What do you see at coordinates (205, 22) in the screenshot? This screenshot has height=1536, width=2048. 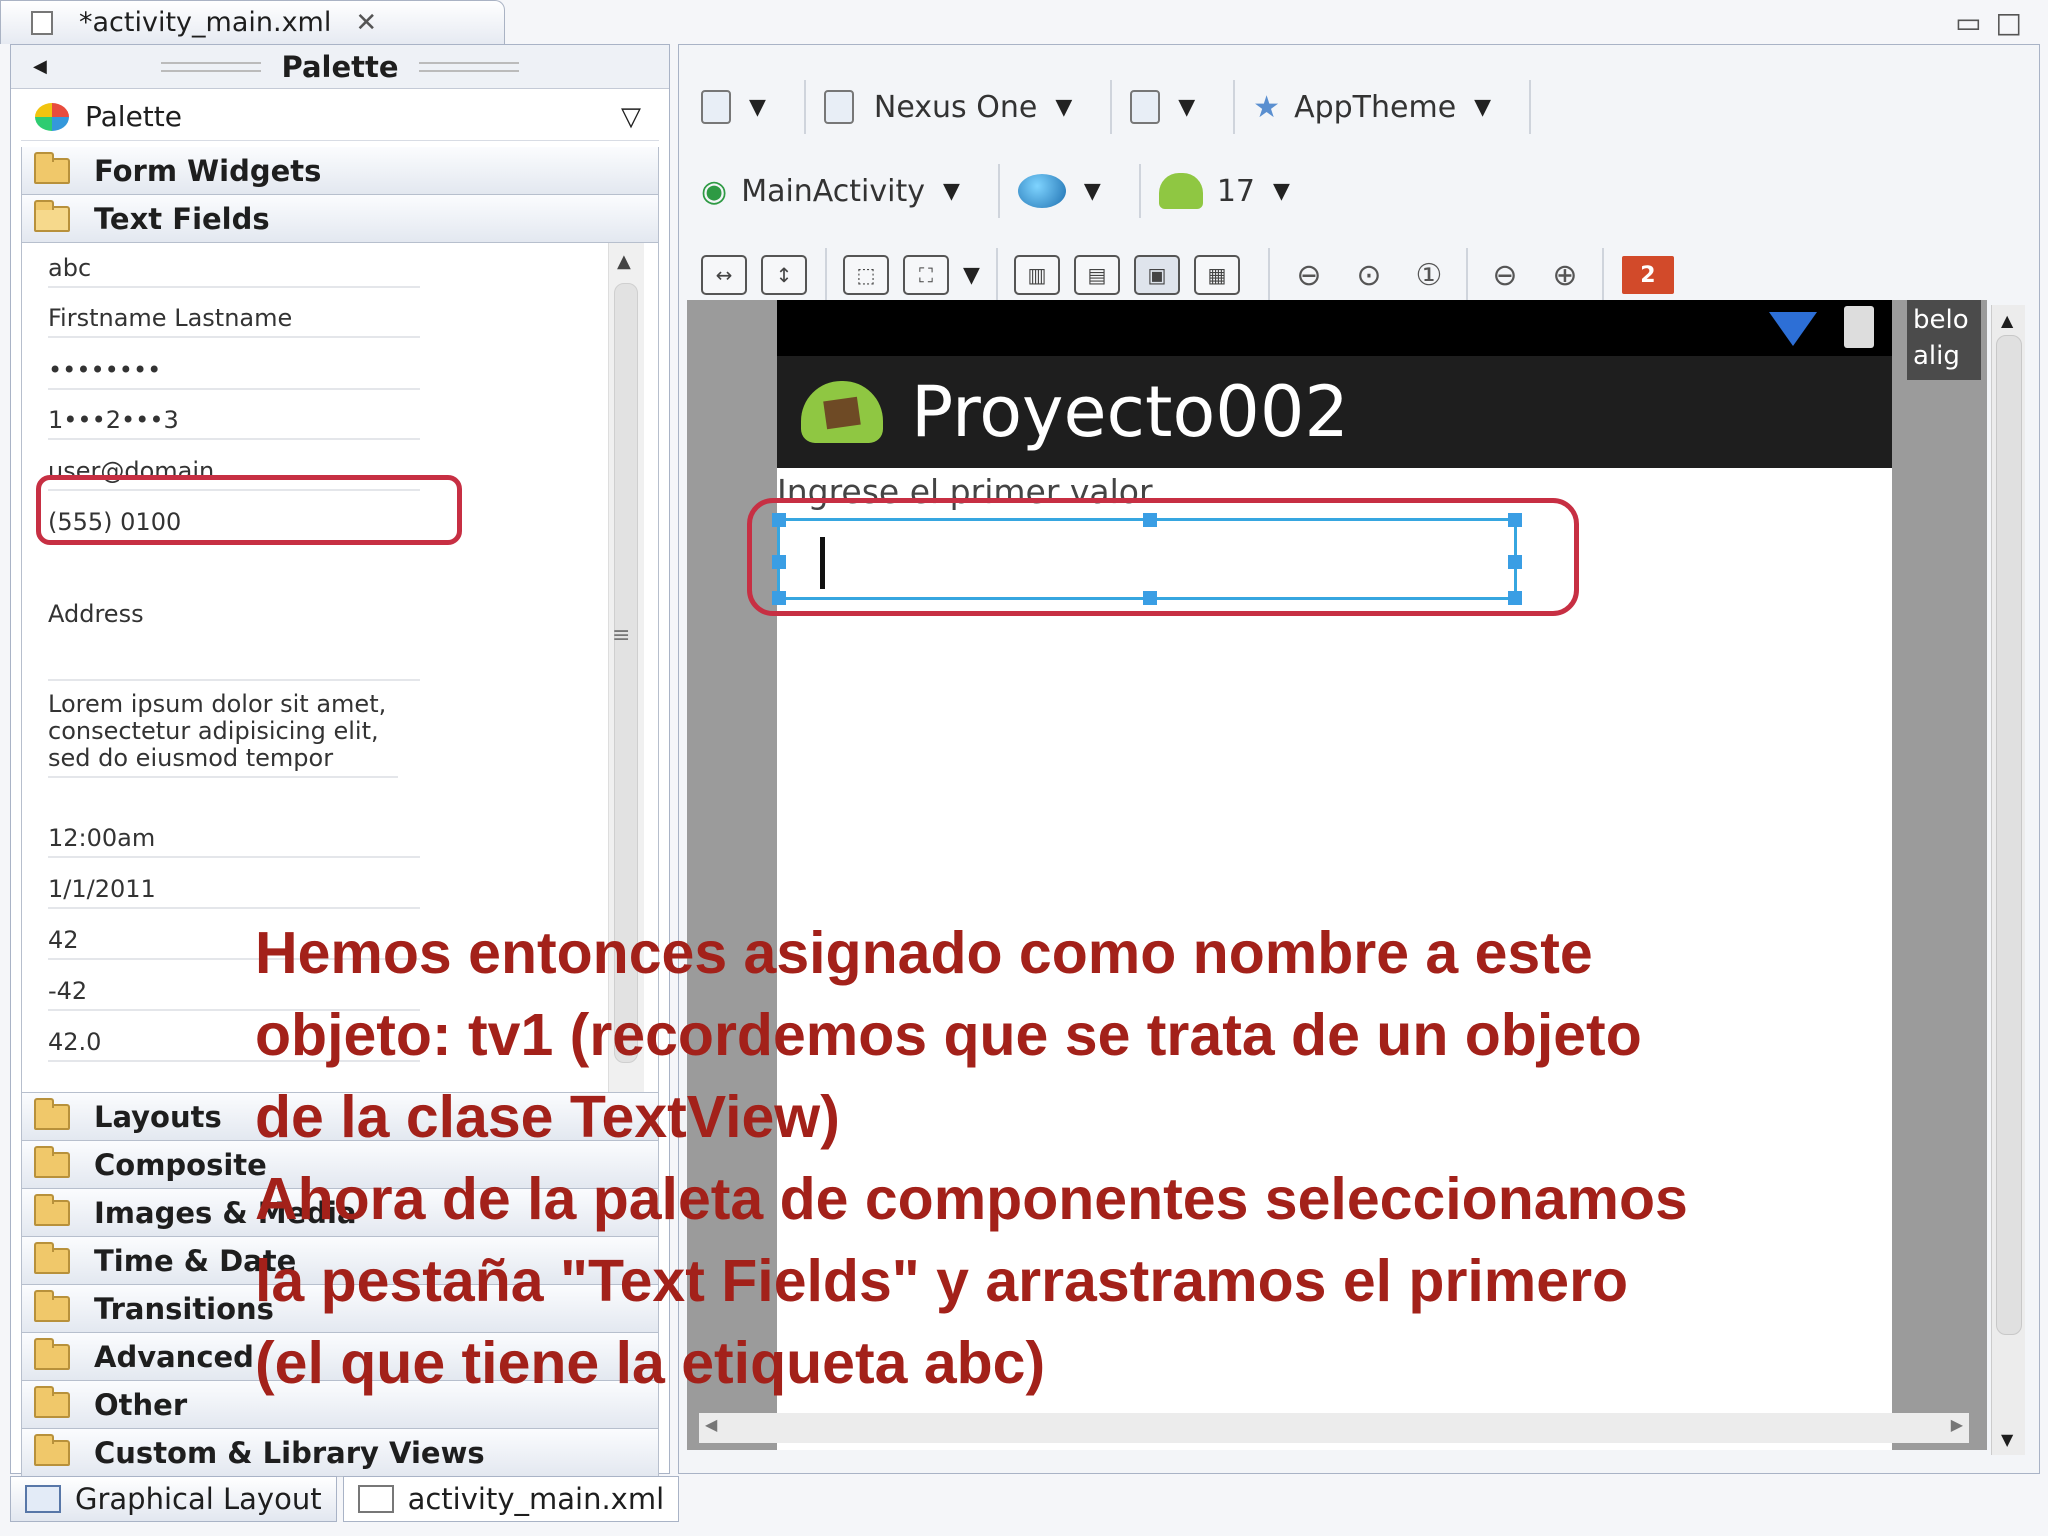 I see `editor-tab-label: *activity_main.xml` at bounding box center [205, 22].